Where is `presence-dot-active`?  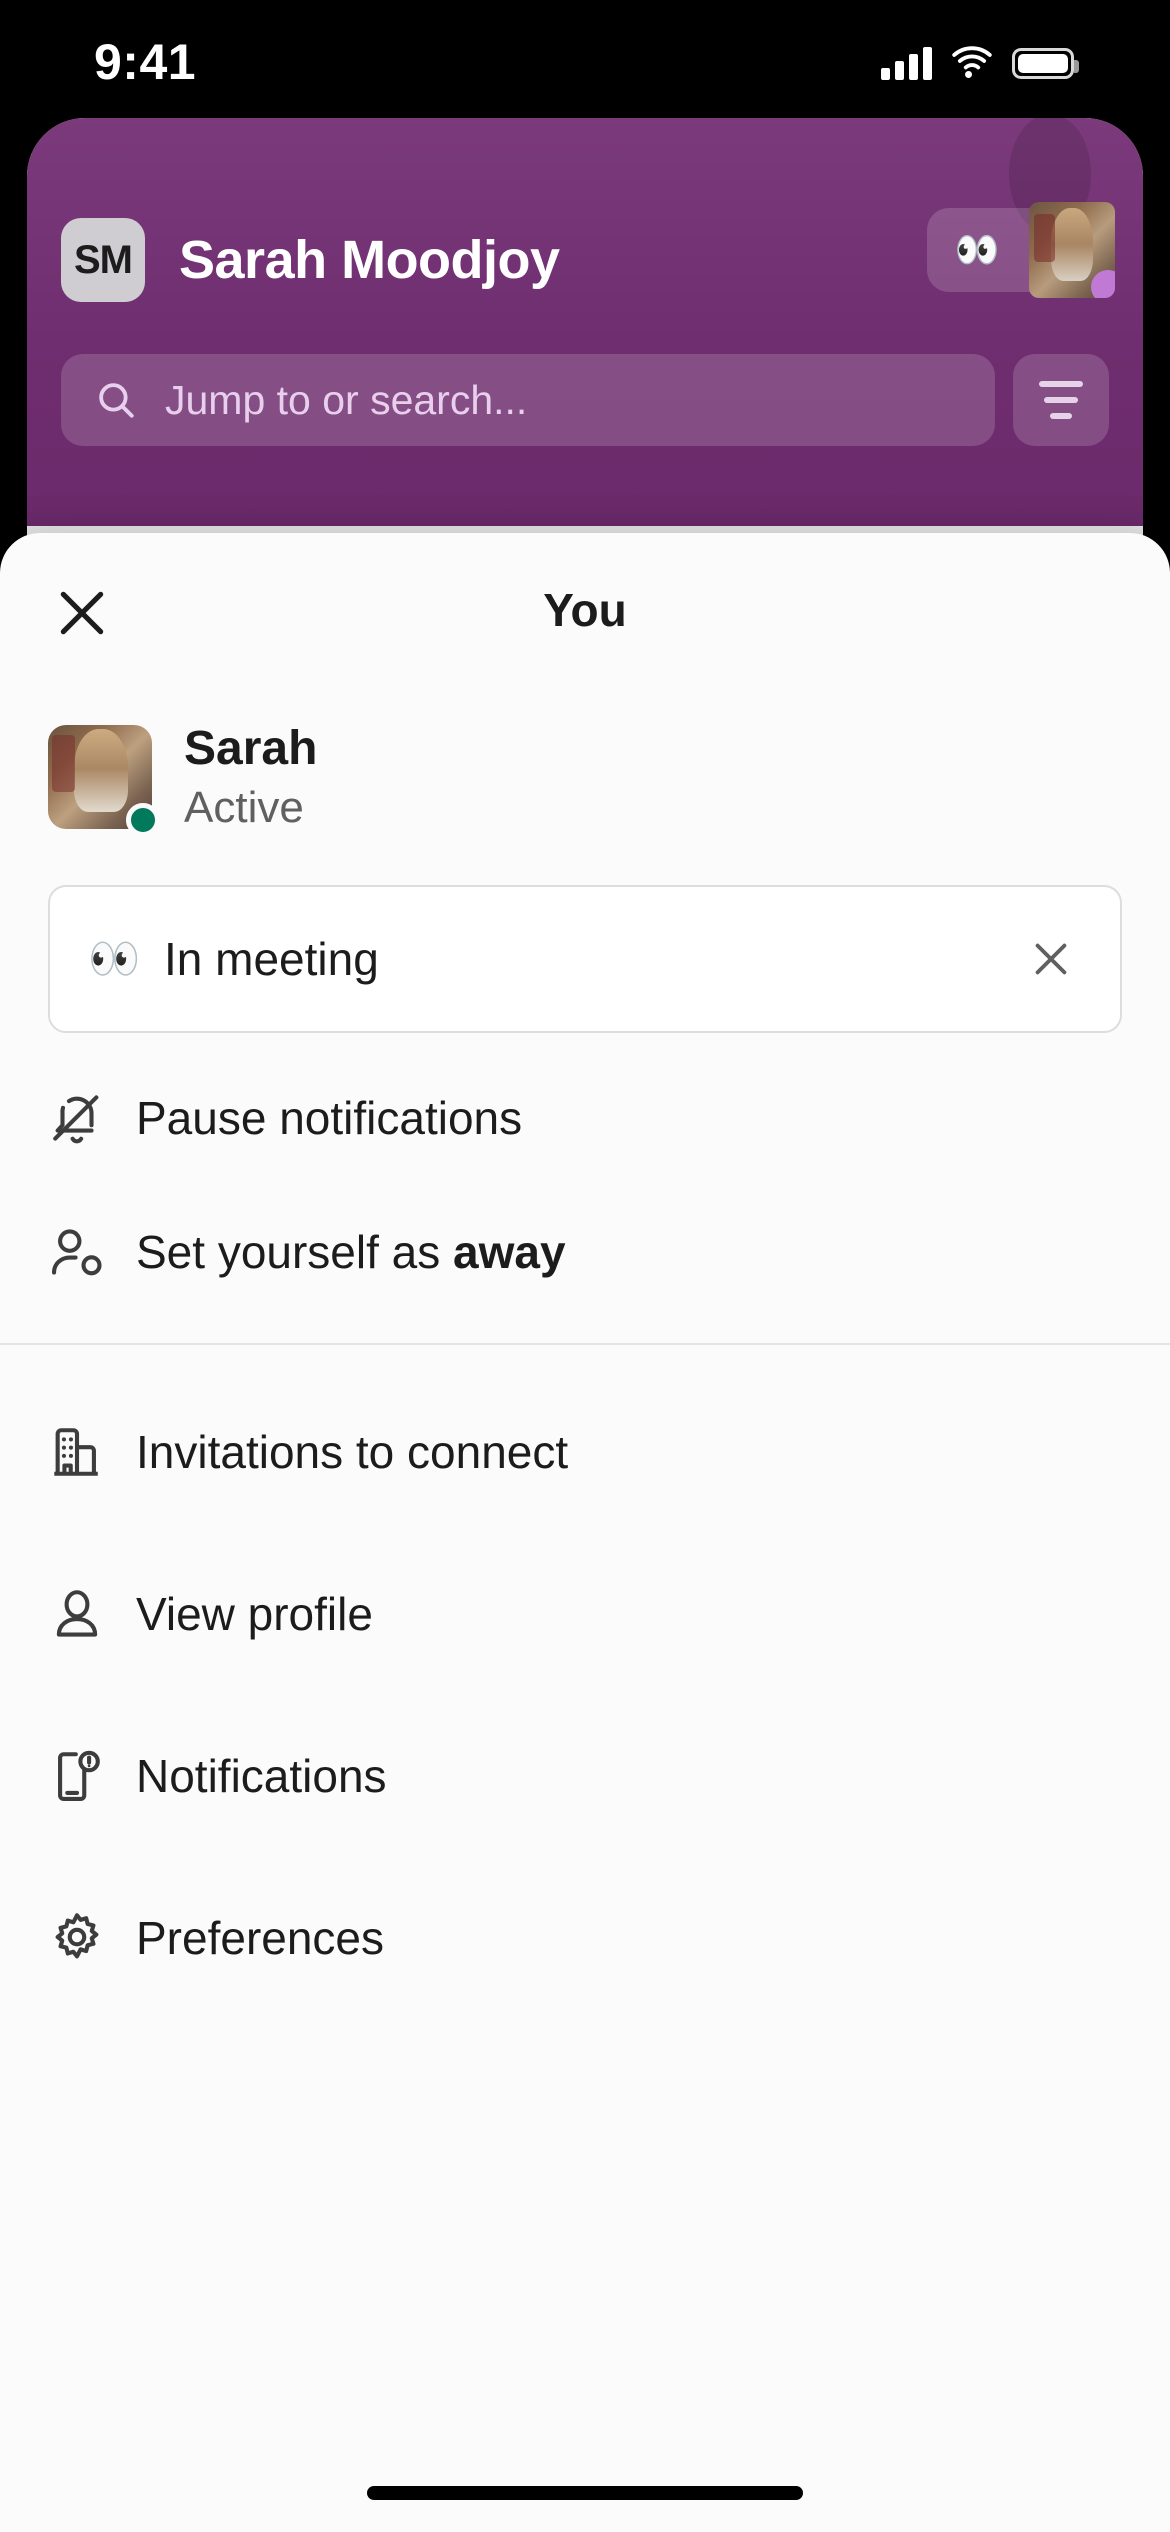
presence-dot-active is located at coordinates (143, 820).